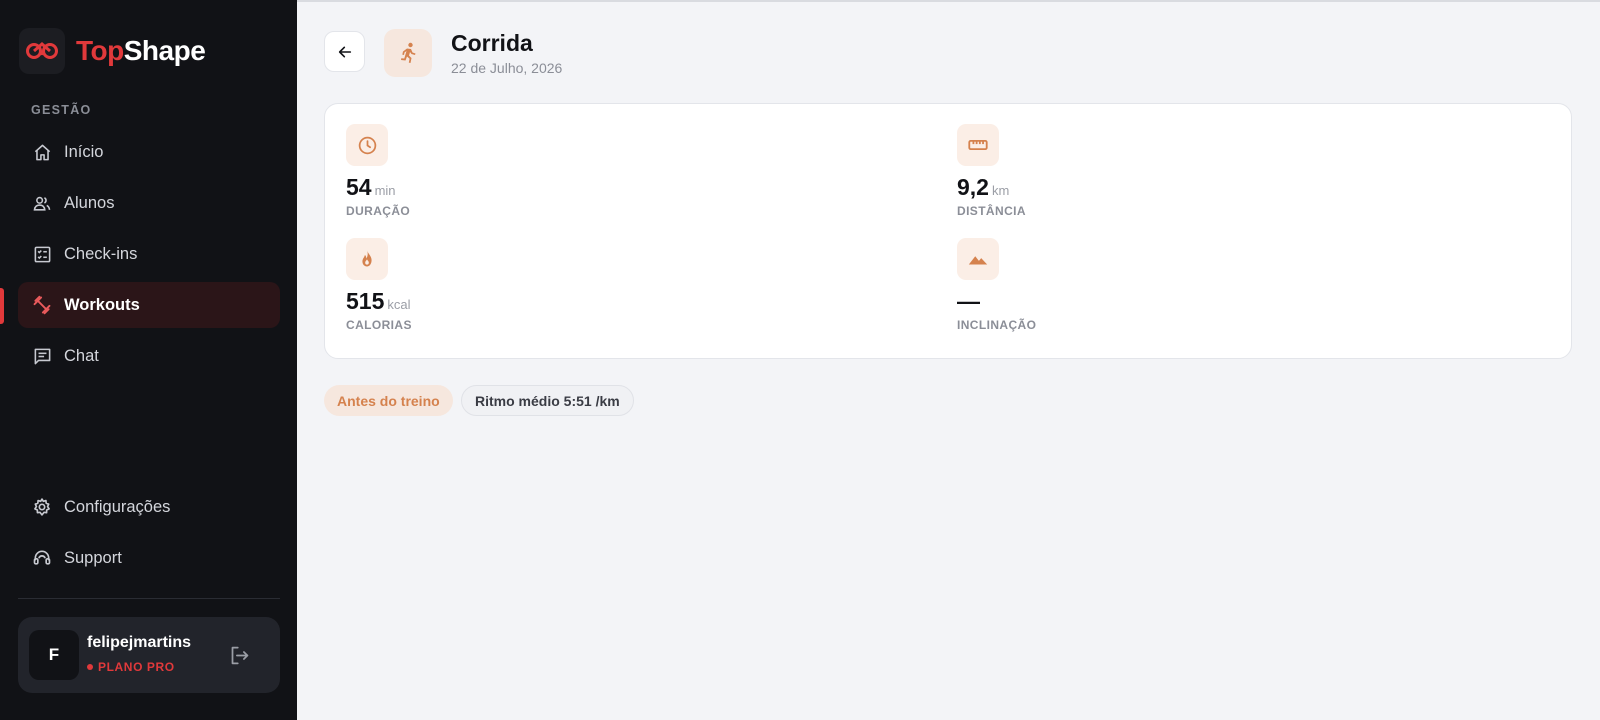 Image resolution: width=1600 pixels, height=720 pixels. I want to click on stat-label: INCLINAÇÃO, so click(997, 325).